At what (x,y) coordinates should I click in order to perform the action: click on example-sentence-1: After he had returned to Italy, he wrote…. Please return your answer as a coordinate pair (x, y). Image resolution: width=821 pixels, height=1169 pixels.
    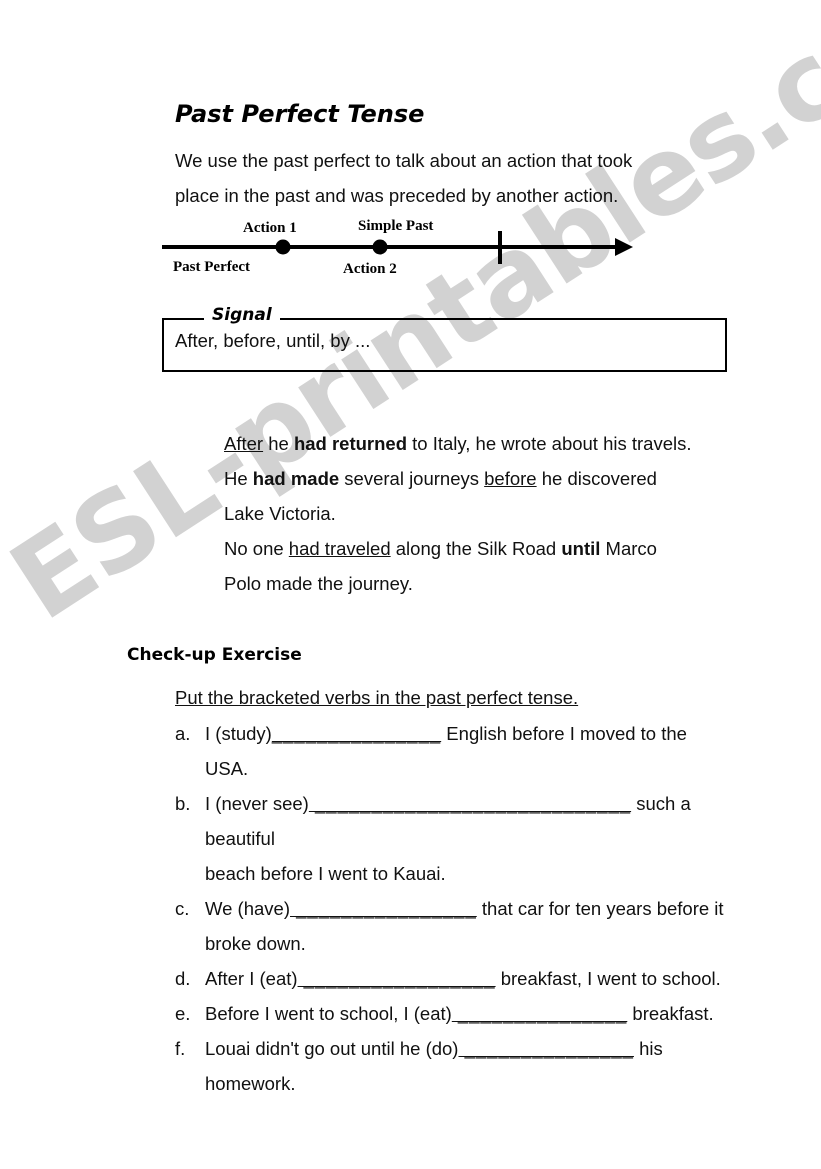
    Looking at the image, I should click on (494, 443).